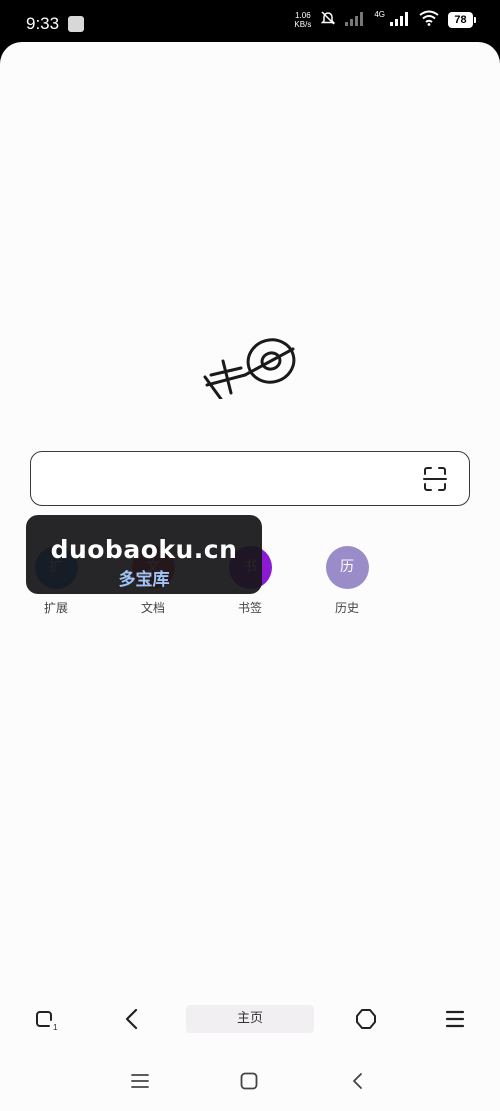  I want to click on tab-count: 1, so click(55, 1027).